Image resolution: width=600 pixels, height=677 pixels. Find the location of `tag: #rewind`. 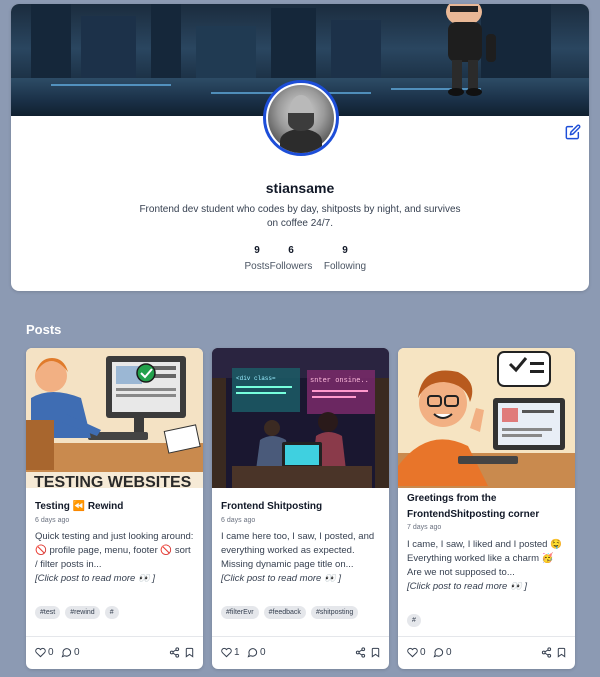

tag: #rewind is located at coordinates (82, 612).